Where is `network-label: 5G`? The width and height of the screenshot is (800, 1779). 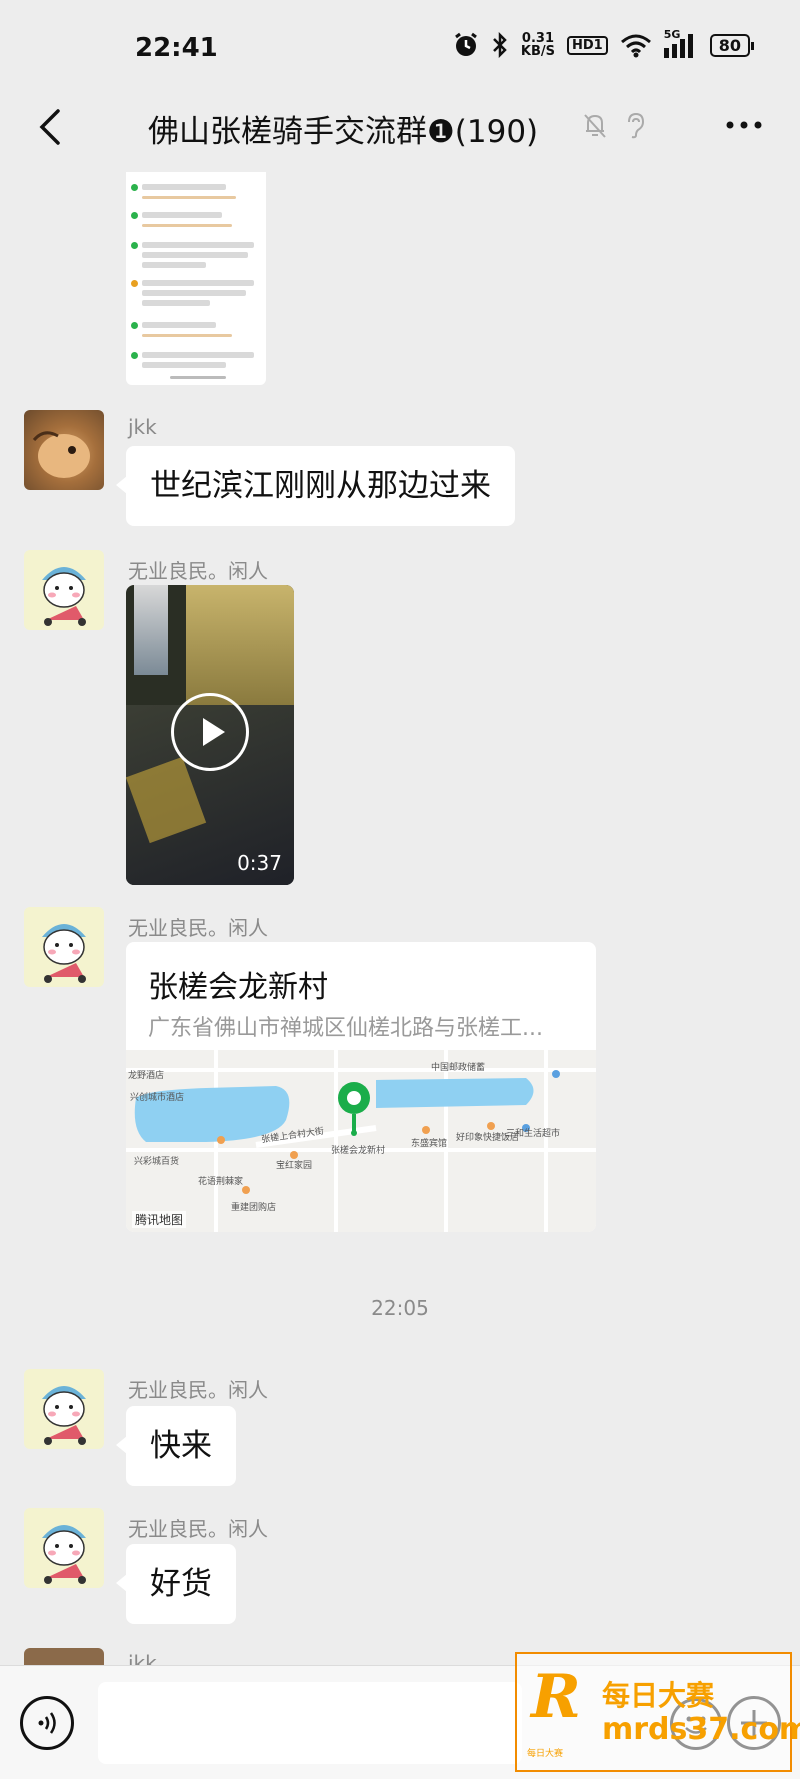
network-label: 5G is located at coordinates (672, 34).